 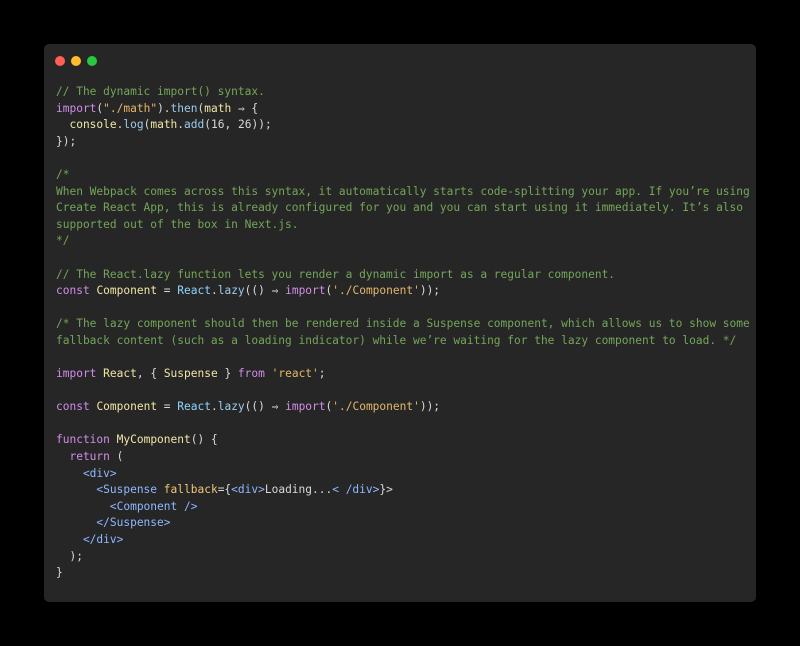 What do you see at coordinates (69, 556) in the screenshot?
I see `code-token: );` at bounding box center [69, 556].